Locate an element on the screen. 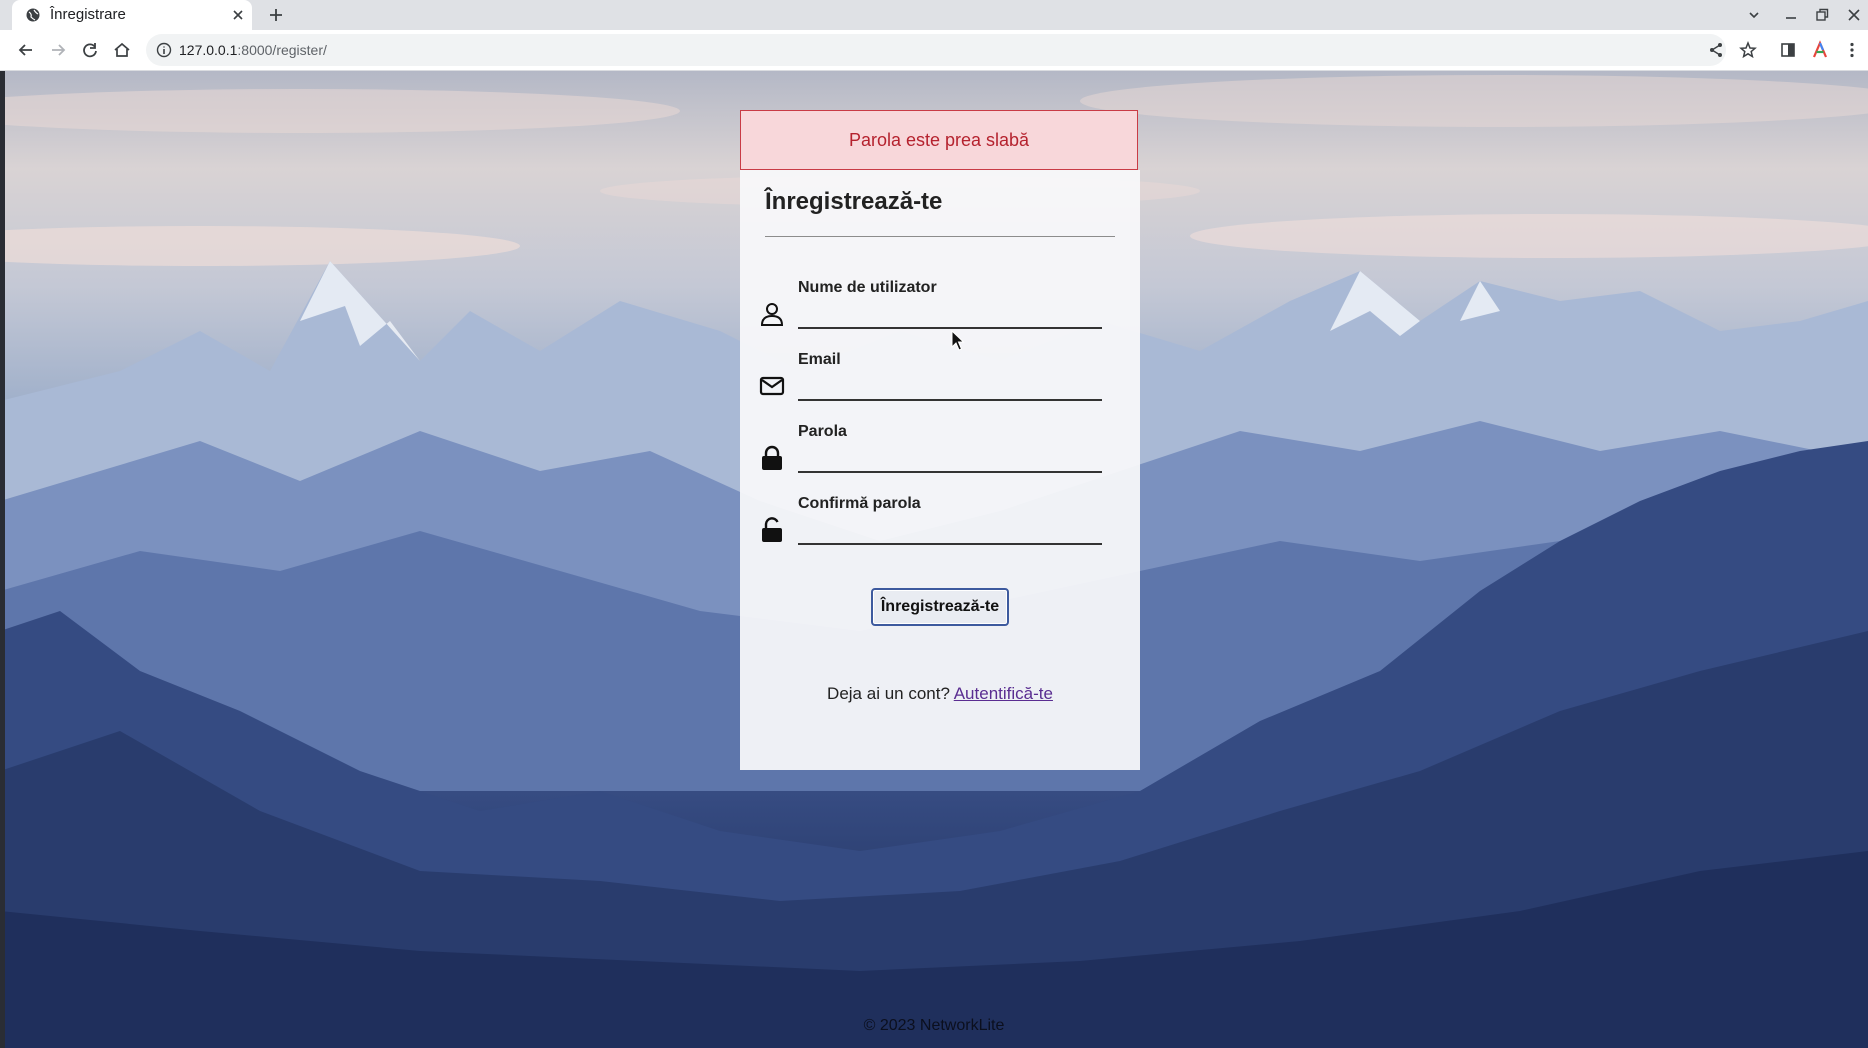 The image size is (1868, 1048). close-icon is located at coordinates (238, 15).